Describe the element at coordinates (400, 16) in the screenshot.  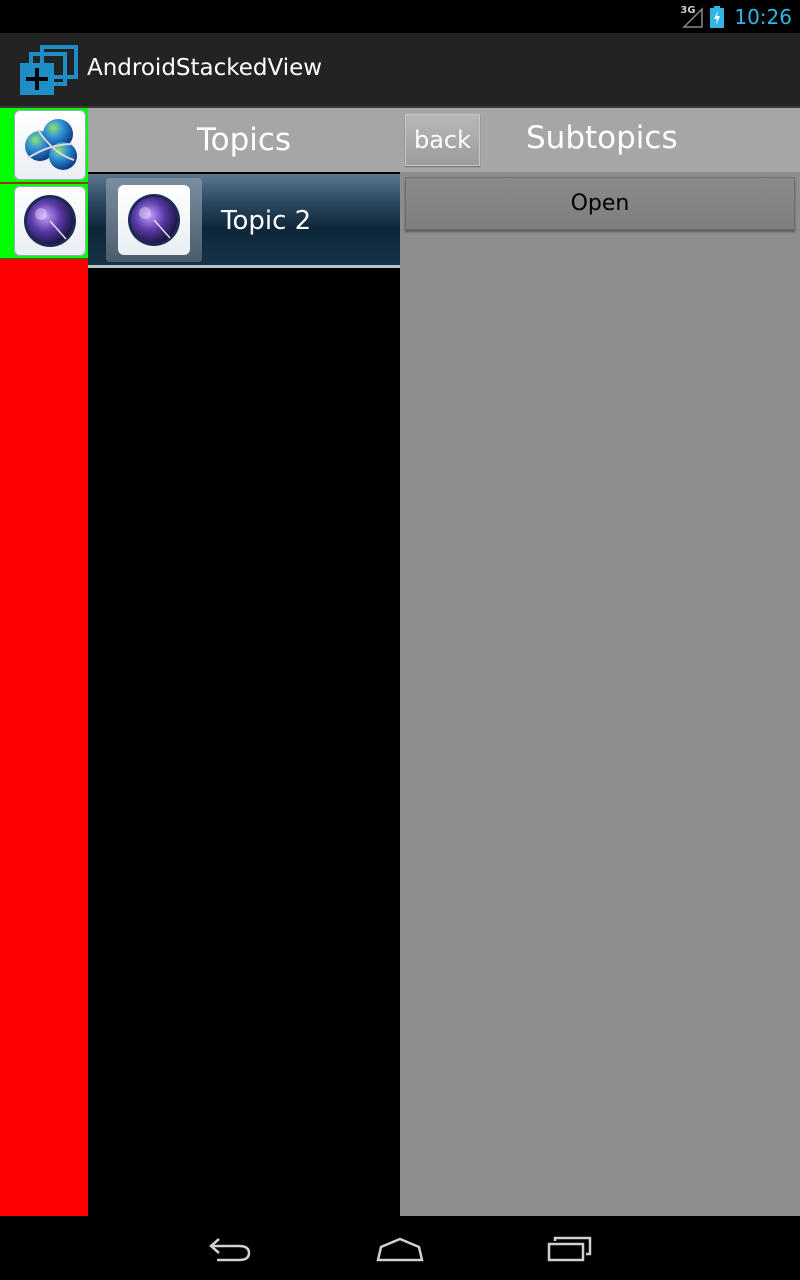
I see `status-bar: 3G 10:26` at that location.